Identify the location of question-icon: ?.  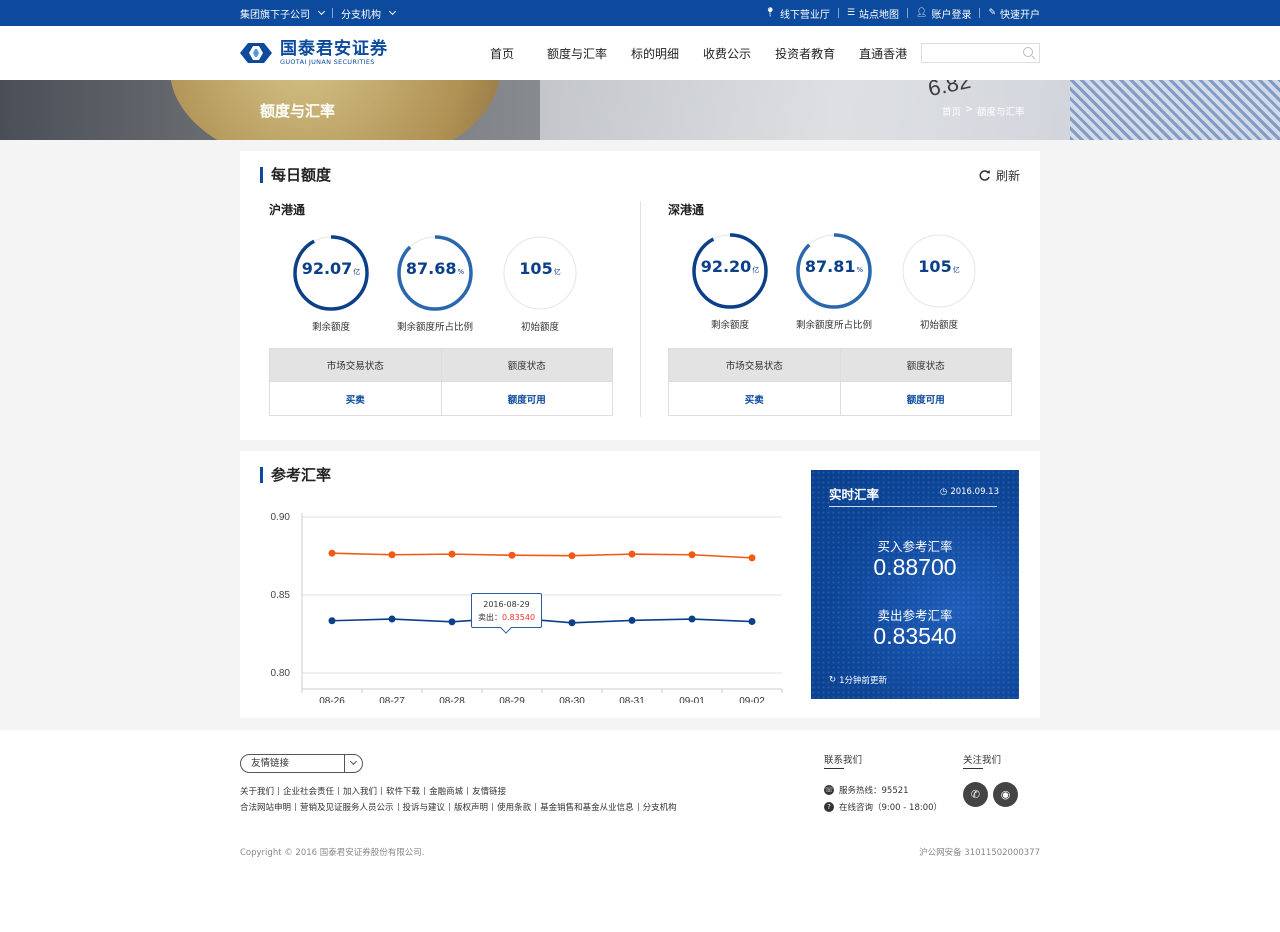
(829, 807).